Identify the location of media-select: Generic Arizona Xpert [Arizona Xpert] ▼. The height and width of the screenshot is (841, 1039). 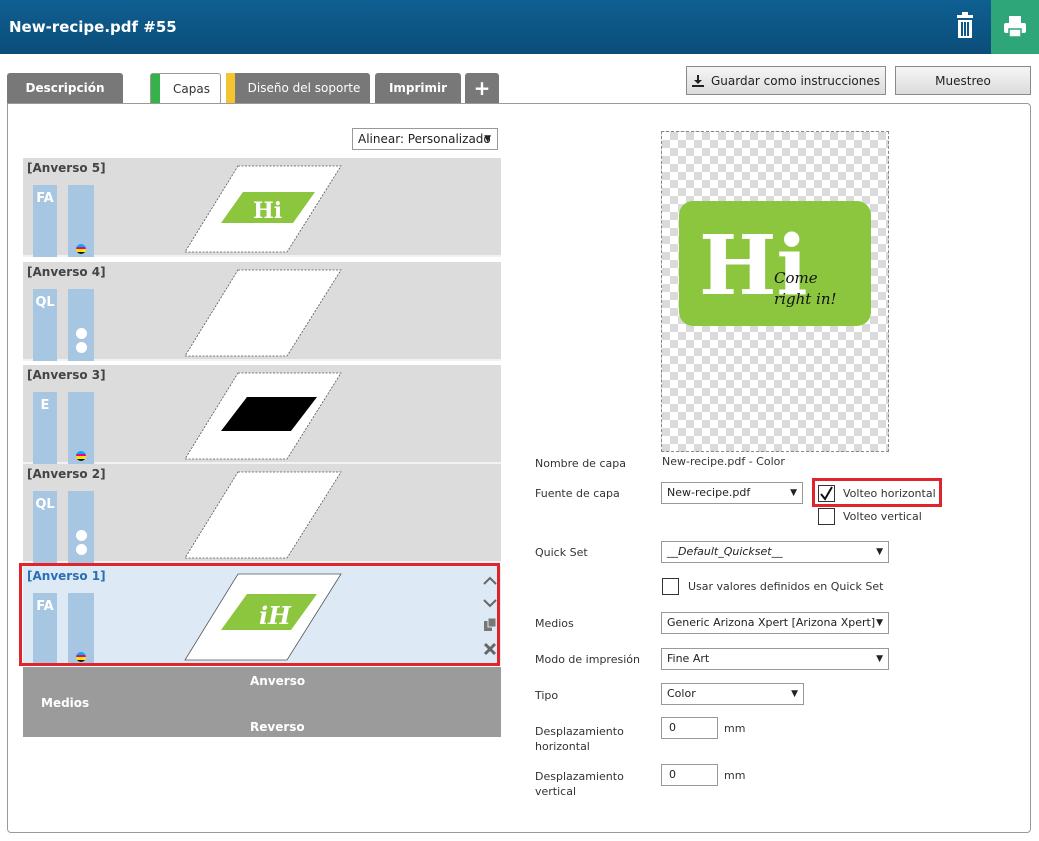
(775, 623).